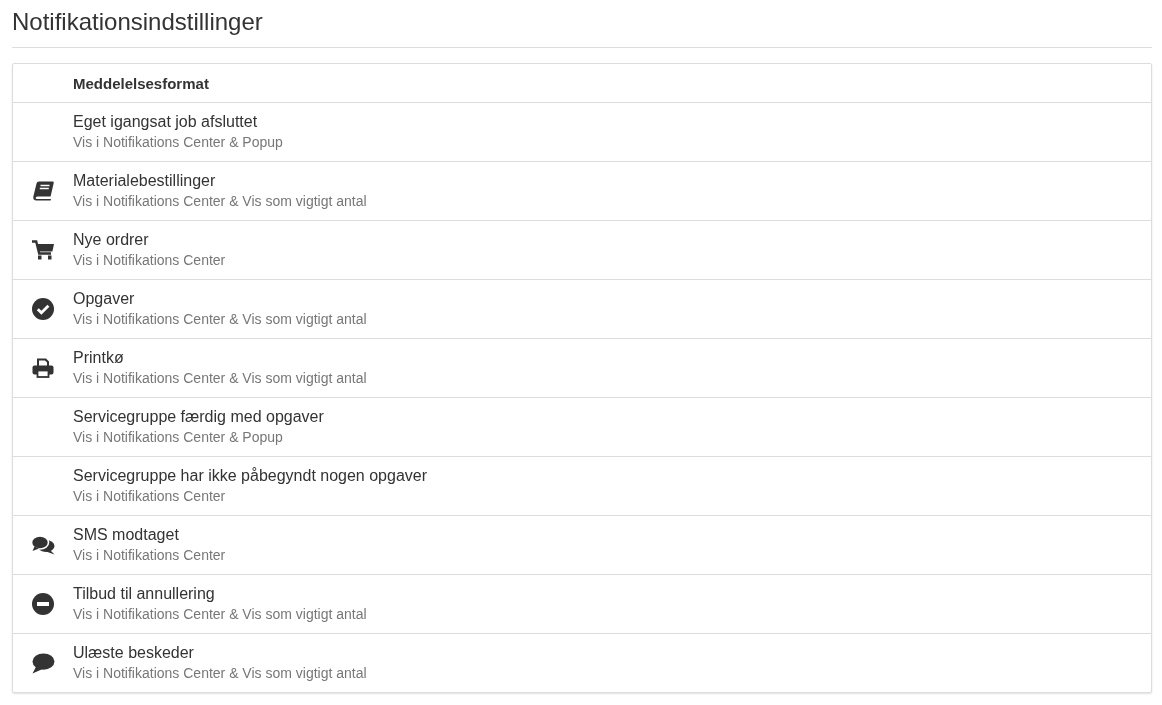  Describe the element at coordinates (43, 309) in the screenshot. I see `check-circle-icon` at that location.